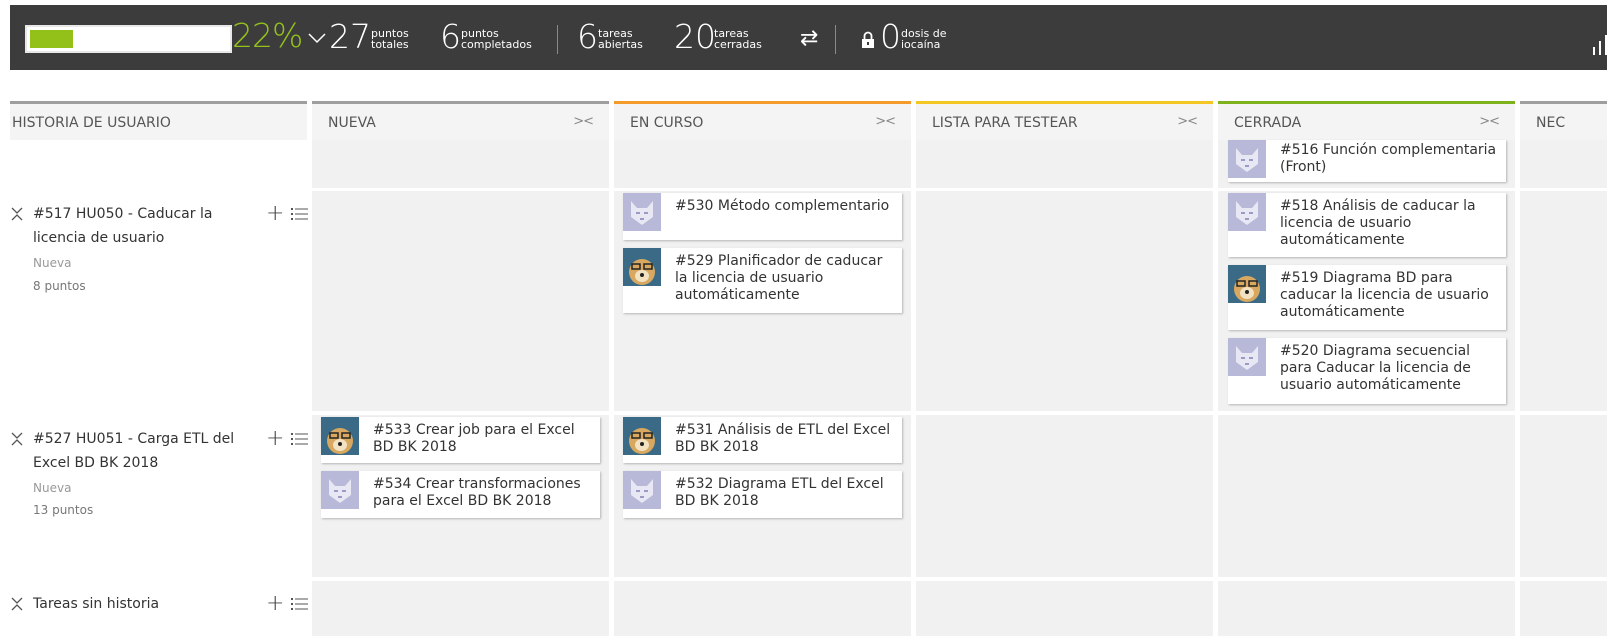 This screenshot has height=636, width=1607. I want to click on completed-points-value: 6, so click(450, 36).